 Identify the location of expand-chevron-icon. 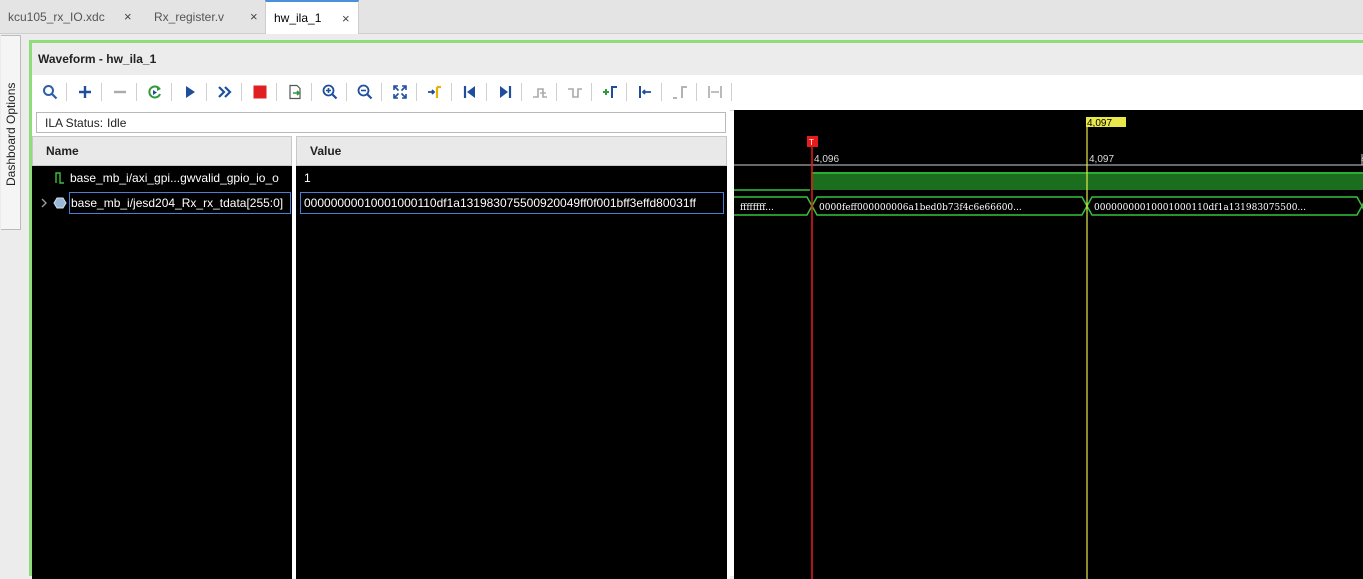
(44, 204).